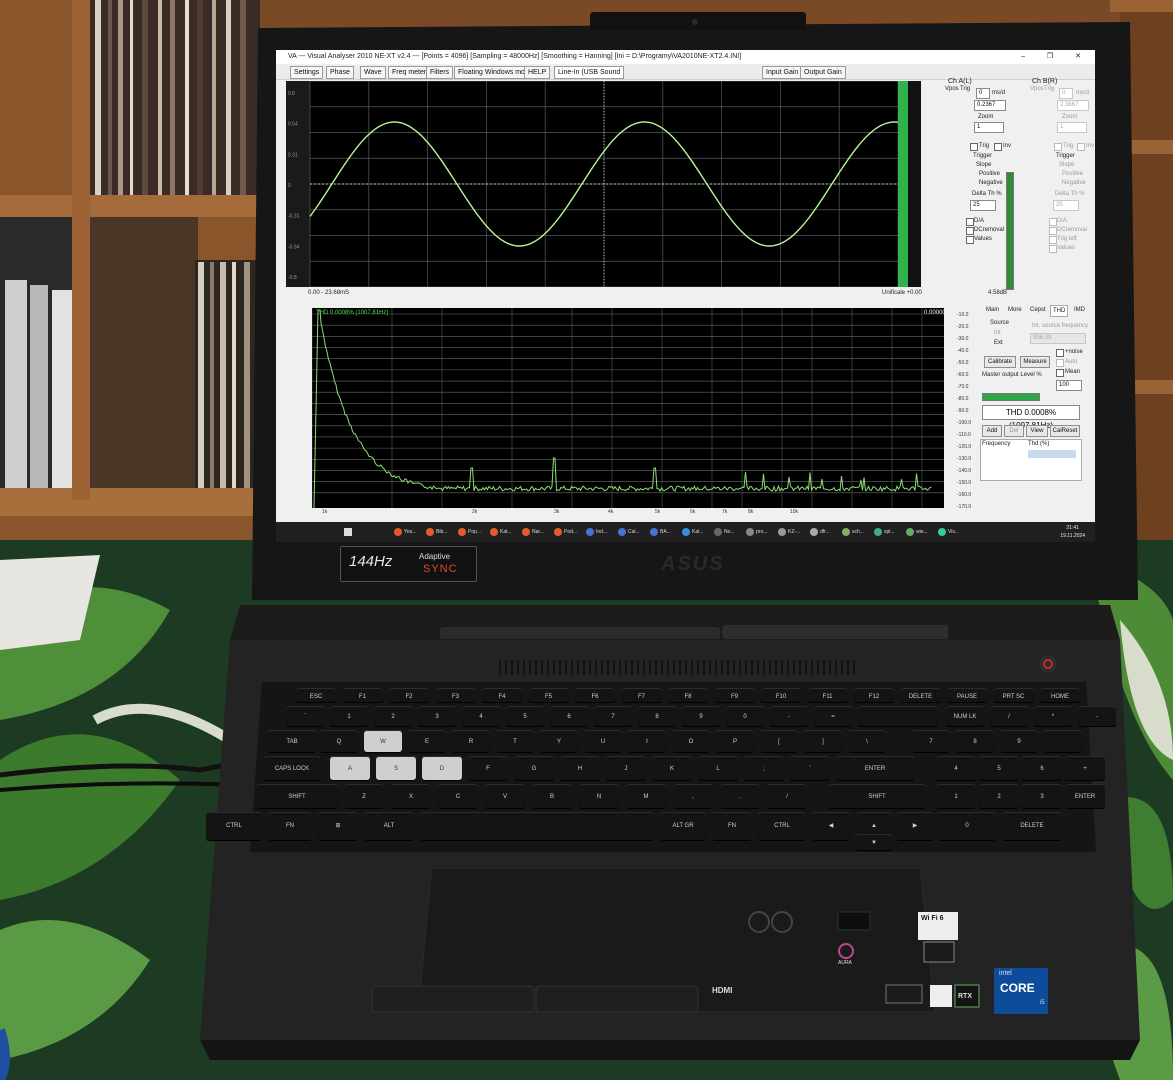  I want to click on tab-more: More, so click(1015, 310).